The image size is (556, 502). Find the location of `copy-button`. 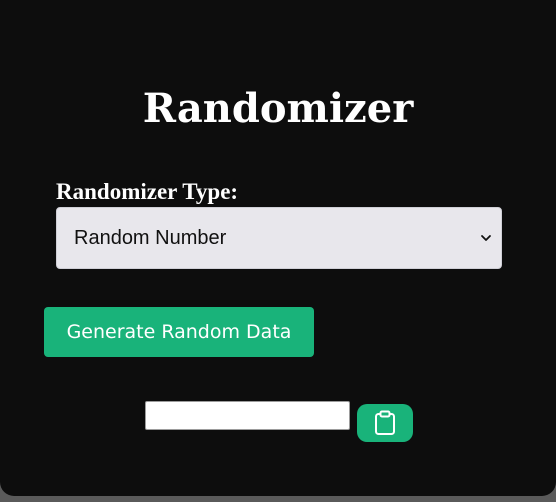

copy-button is located at coordinates (385, 423).